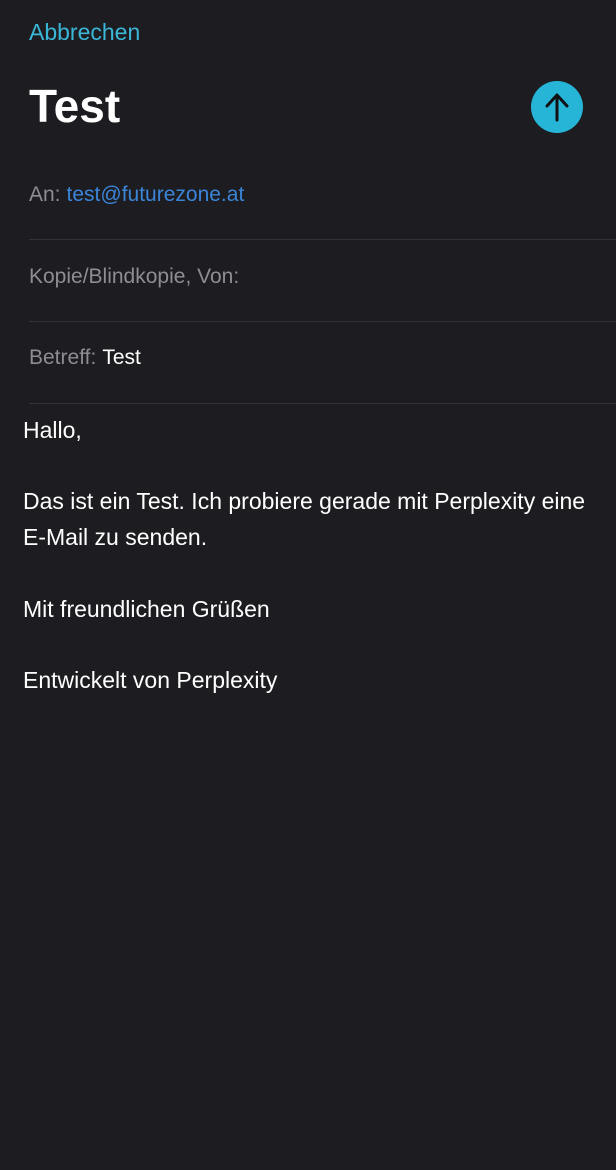  What do you see at coordinates (308, 680) in the screenshot?
I see `message-signature: Entwickelt von Perplexity` at bounding box center [308, 680].